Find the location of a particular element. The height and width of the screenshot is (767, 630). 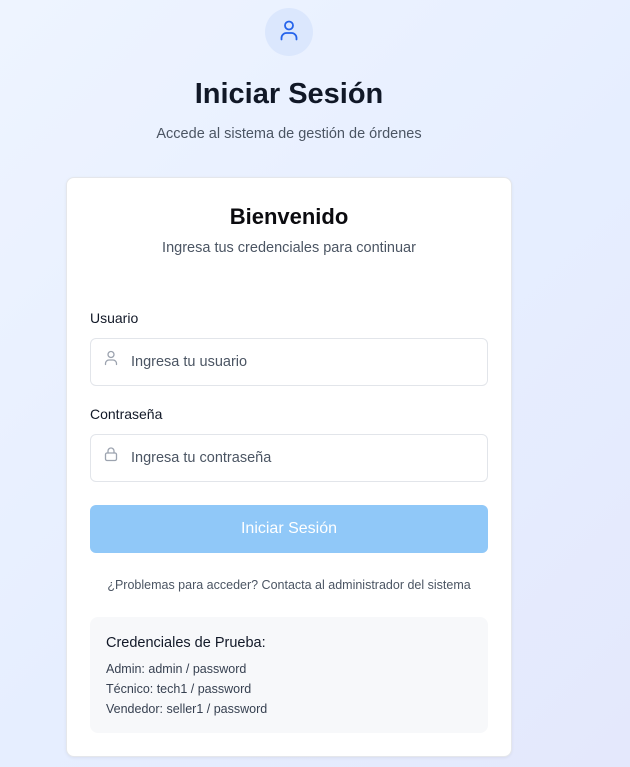

page-title: Iniciar Sesión is located at coordinates (289, 94).